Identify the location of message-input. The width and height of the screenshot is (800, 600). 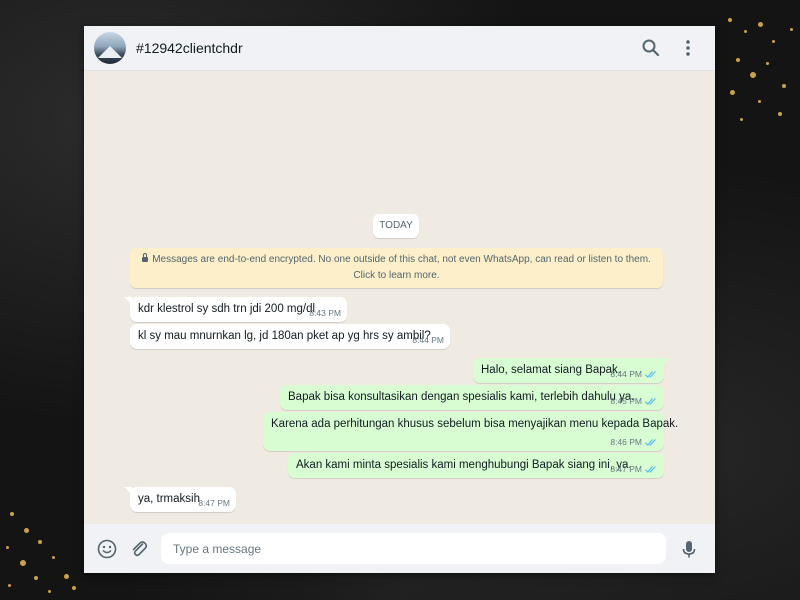
(413, 548).